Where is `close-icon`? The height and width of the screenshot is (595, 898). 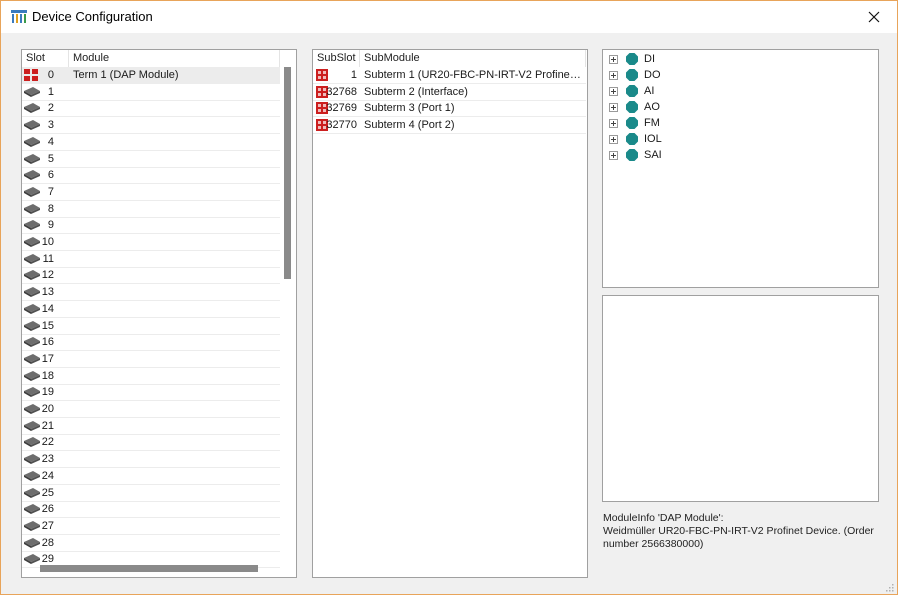 close-icon is located at coordinates (874, 17).